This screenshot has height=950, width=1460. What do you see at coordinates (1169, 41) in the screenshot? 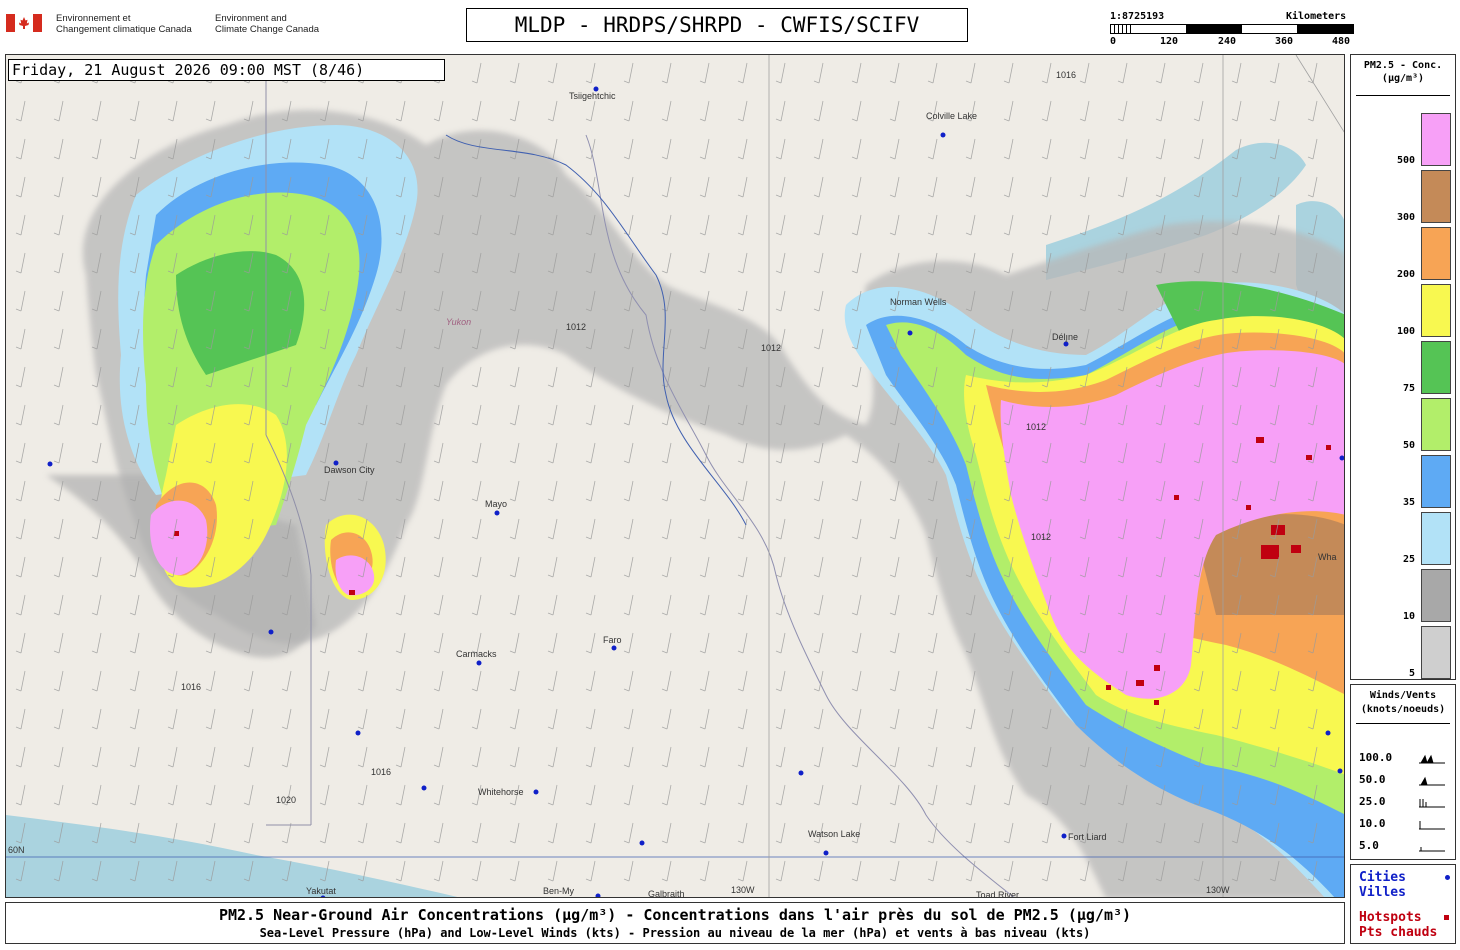
I see `scale-tick: 120` at bounding box center [1169, 41].